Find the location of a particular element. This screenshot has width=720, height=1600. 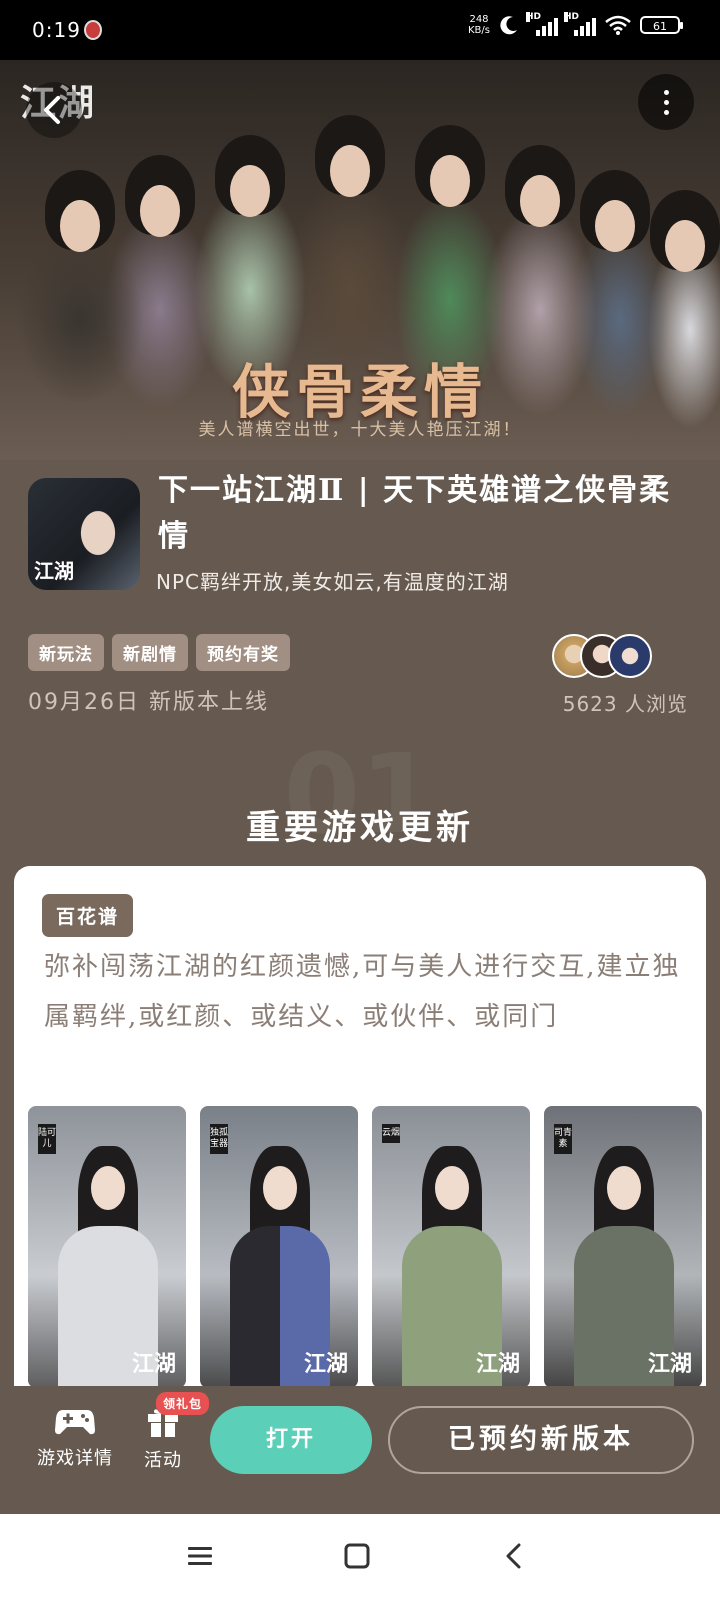

reserved-version-button: 已预约新版本 is located at coordinates (541, 1440).